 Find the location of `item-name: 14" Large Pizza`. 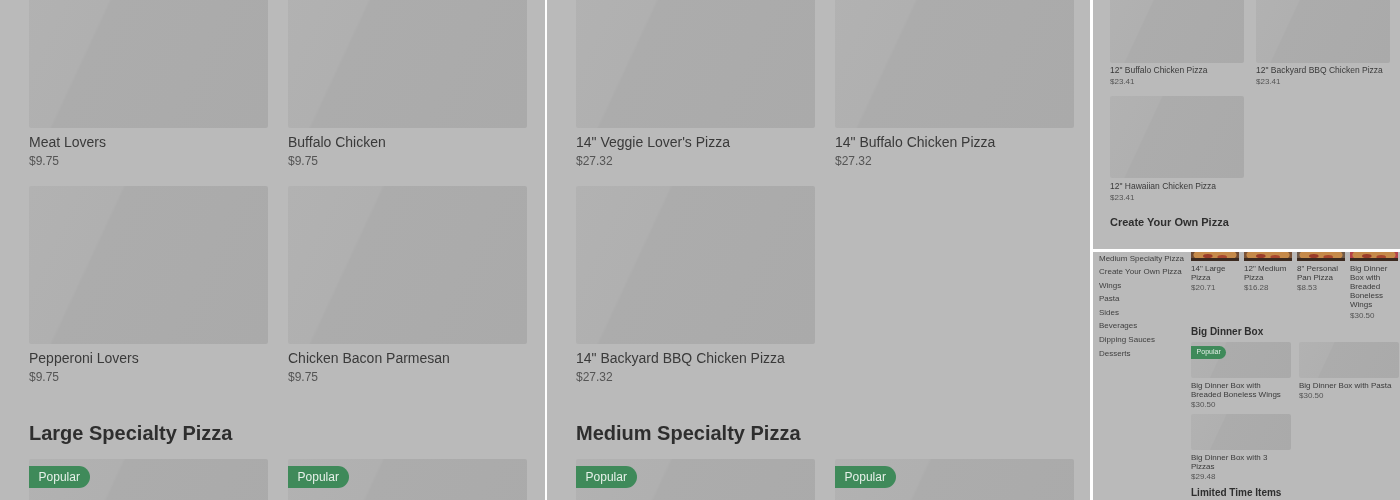

item-name: 14" Large Pizza is located at coordinates (1215, 273).